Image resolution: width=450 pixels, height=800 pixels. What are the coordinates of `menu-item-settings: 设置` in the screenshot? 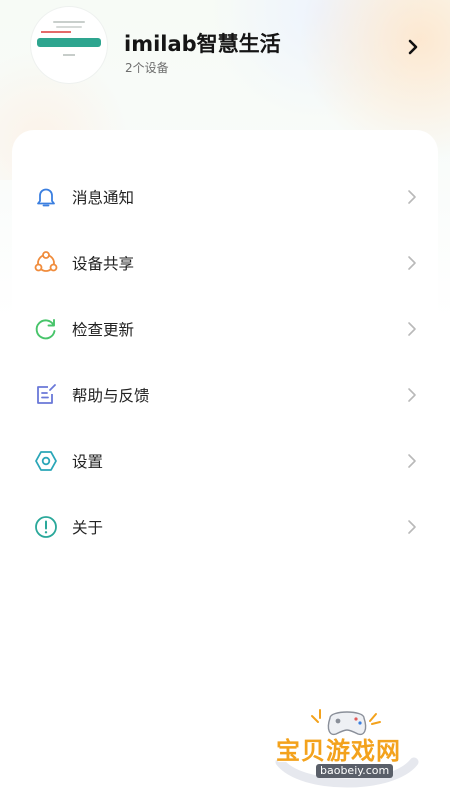 It's located at (225, 460).